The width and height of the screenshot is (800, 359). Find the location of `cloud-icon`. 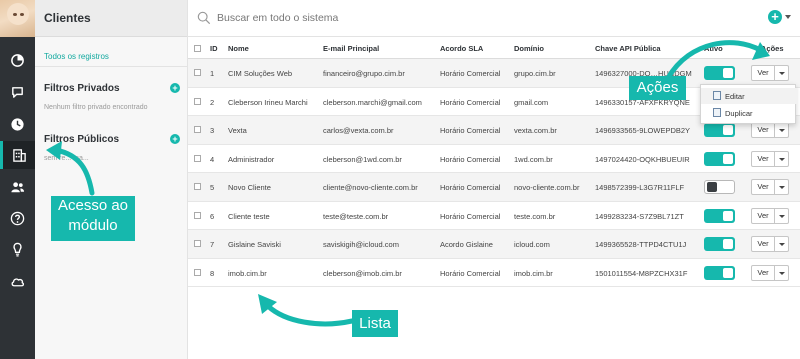

cloud-icon is located at coordinates (17, 281).